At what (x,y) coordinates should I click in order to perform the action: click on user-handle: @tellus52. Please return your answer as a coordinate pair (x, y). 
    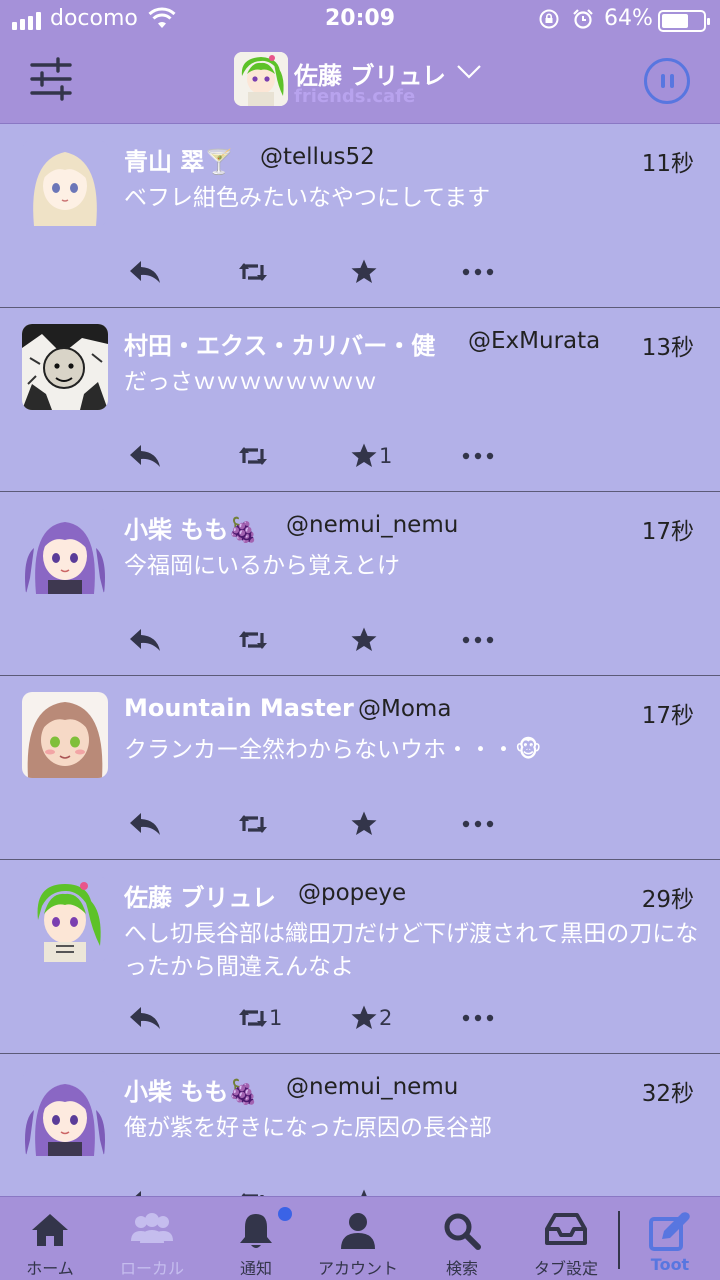
    Looking at the image, I should click on (317, 157).